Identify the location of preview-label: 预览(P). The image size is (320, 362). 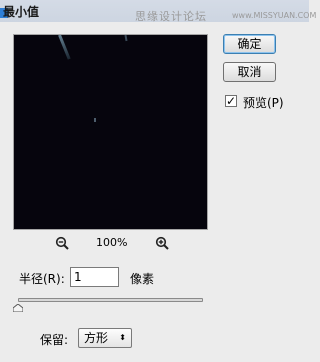
(263, 103).